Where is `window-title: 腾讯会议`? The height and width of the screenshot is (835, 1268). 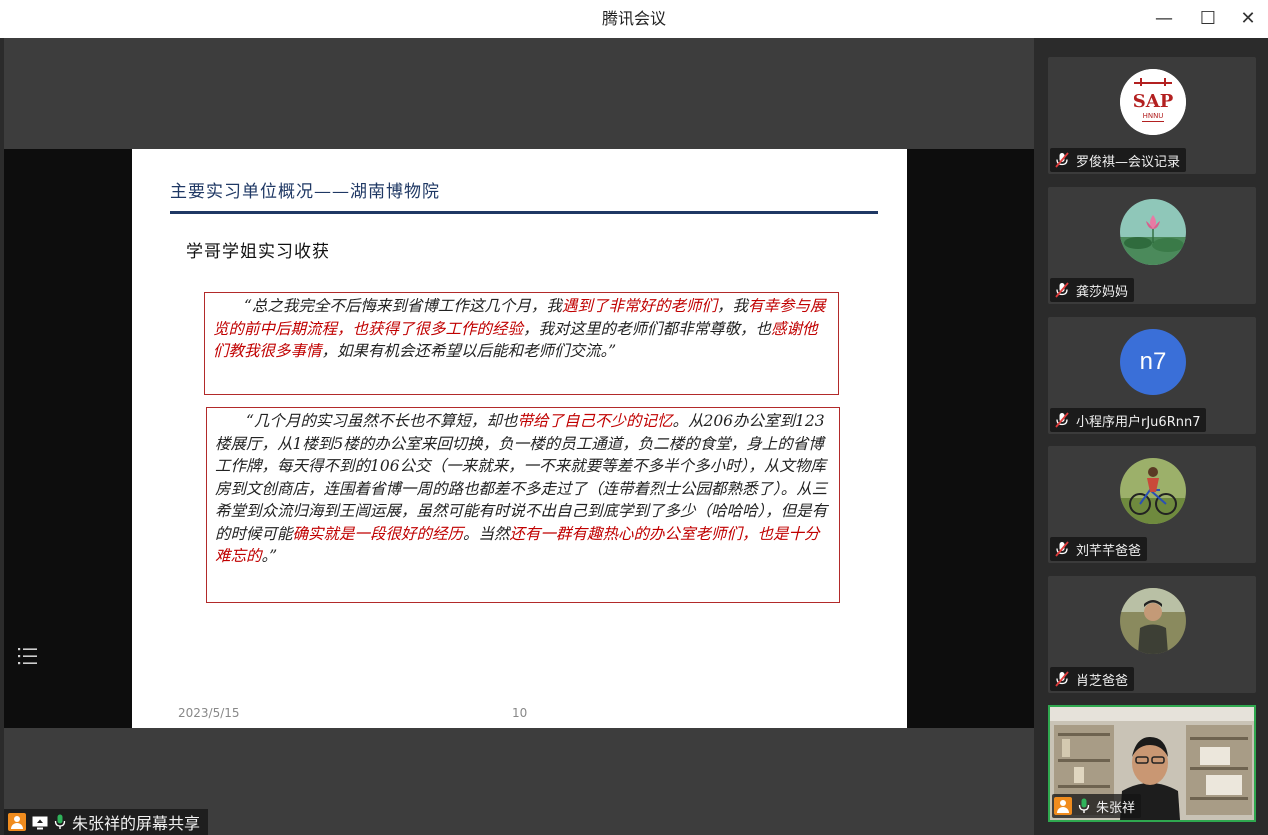
window-title: 腾讯会议 is located at coordinates (633, 18).